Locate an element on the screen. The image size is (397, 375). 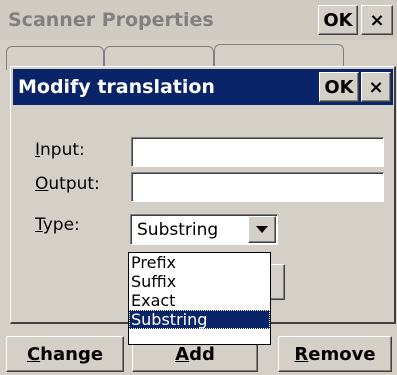
input-field is located at coordinates (257, 152).